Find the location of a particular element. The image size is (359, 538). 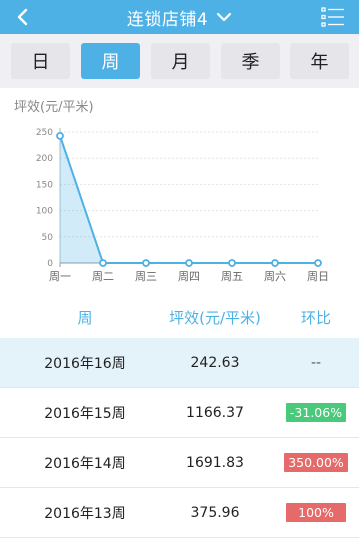

x-tick-label: 周一 is located at coordinates (60, 276).